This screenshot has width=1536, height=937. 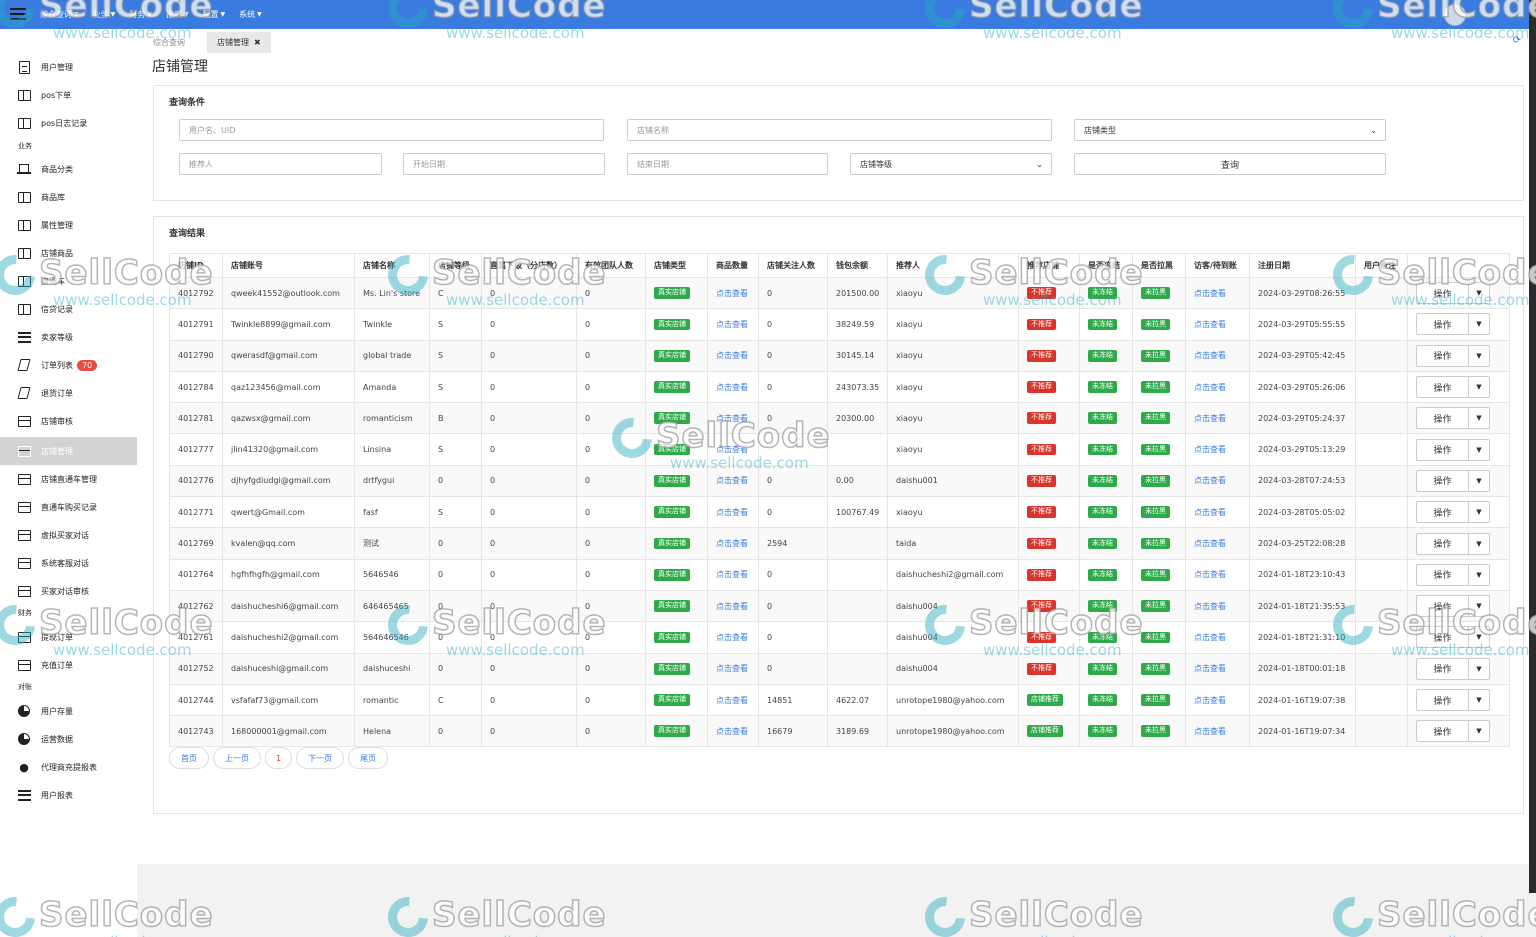 I want to click on topnav-finance: 财务 ▼, so click(x=140, y=14).